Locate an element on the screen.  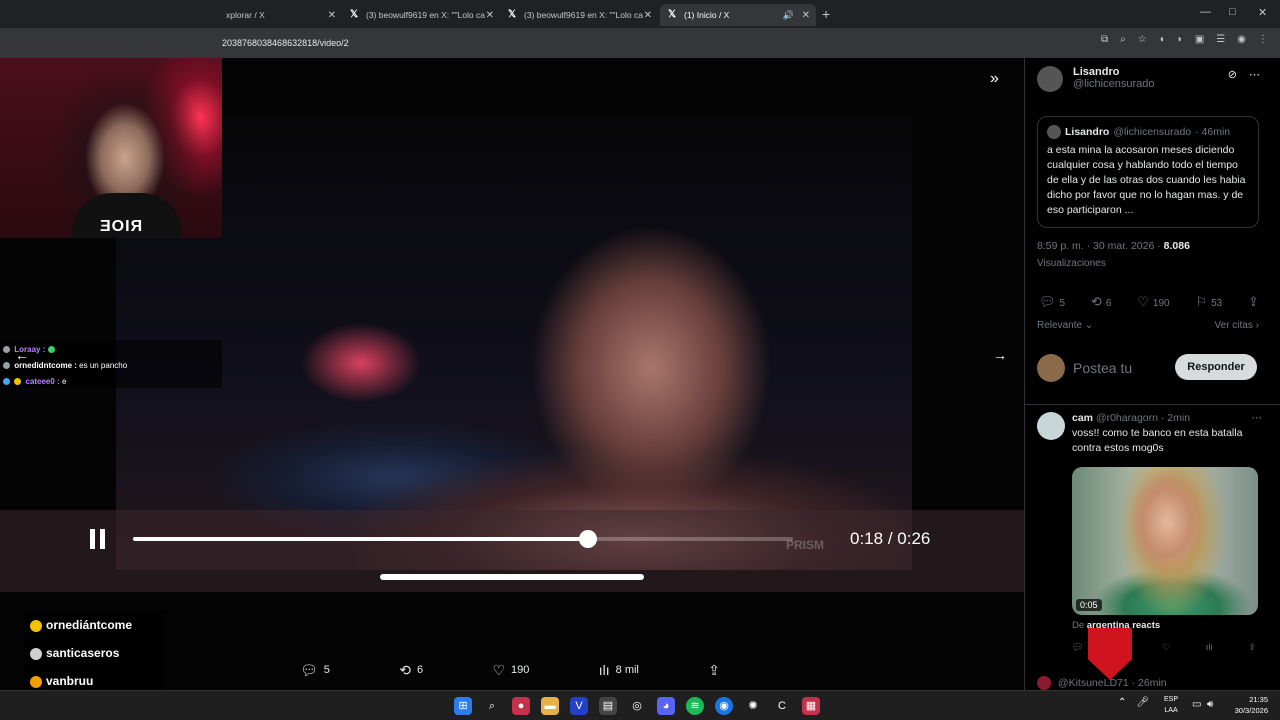
url-field: 2038768038468632818/video/2 is located at coordinates (632, 43).